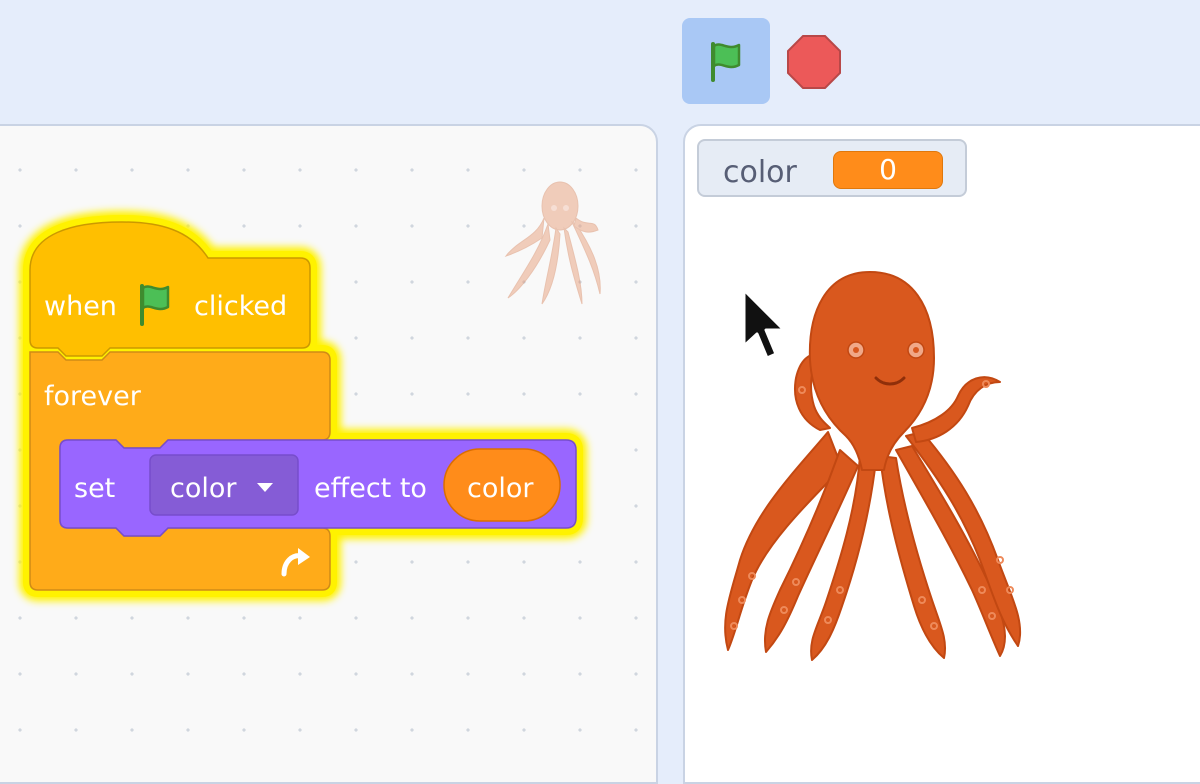 Image resolution: width=1200 pixels, height=784 pixels. I want to click on set-label: set, so click(94, 488).